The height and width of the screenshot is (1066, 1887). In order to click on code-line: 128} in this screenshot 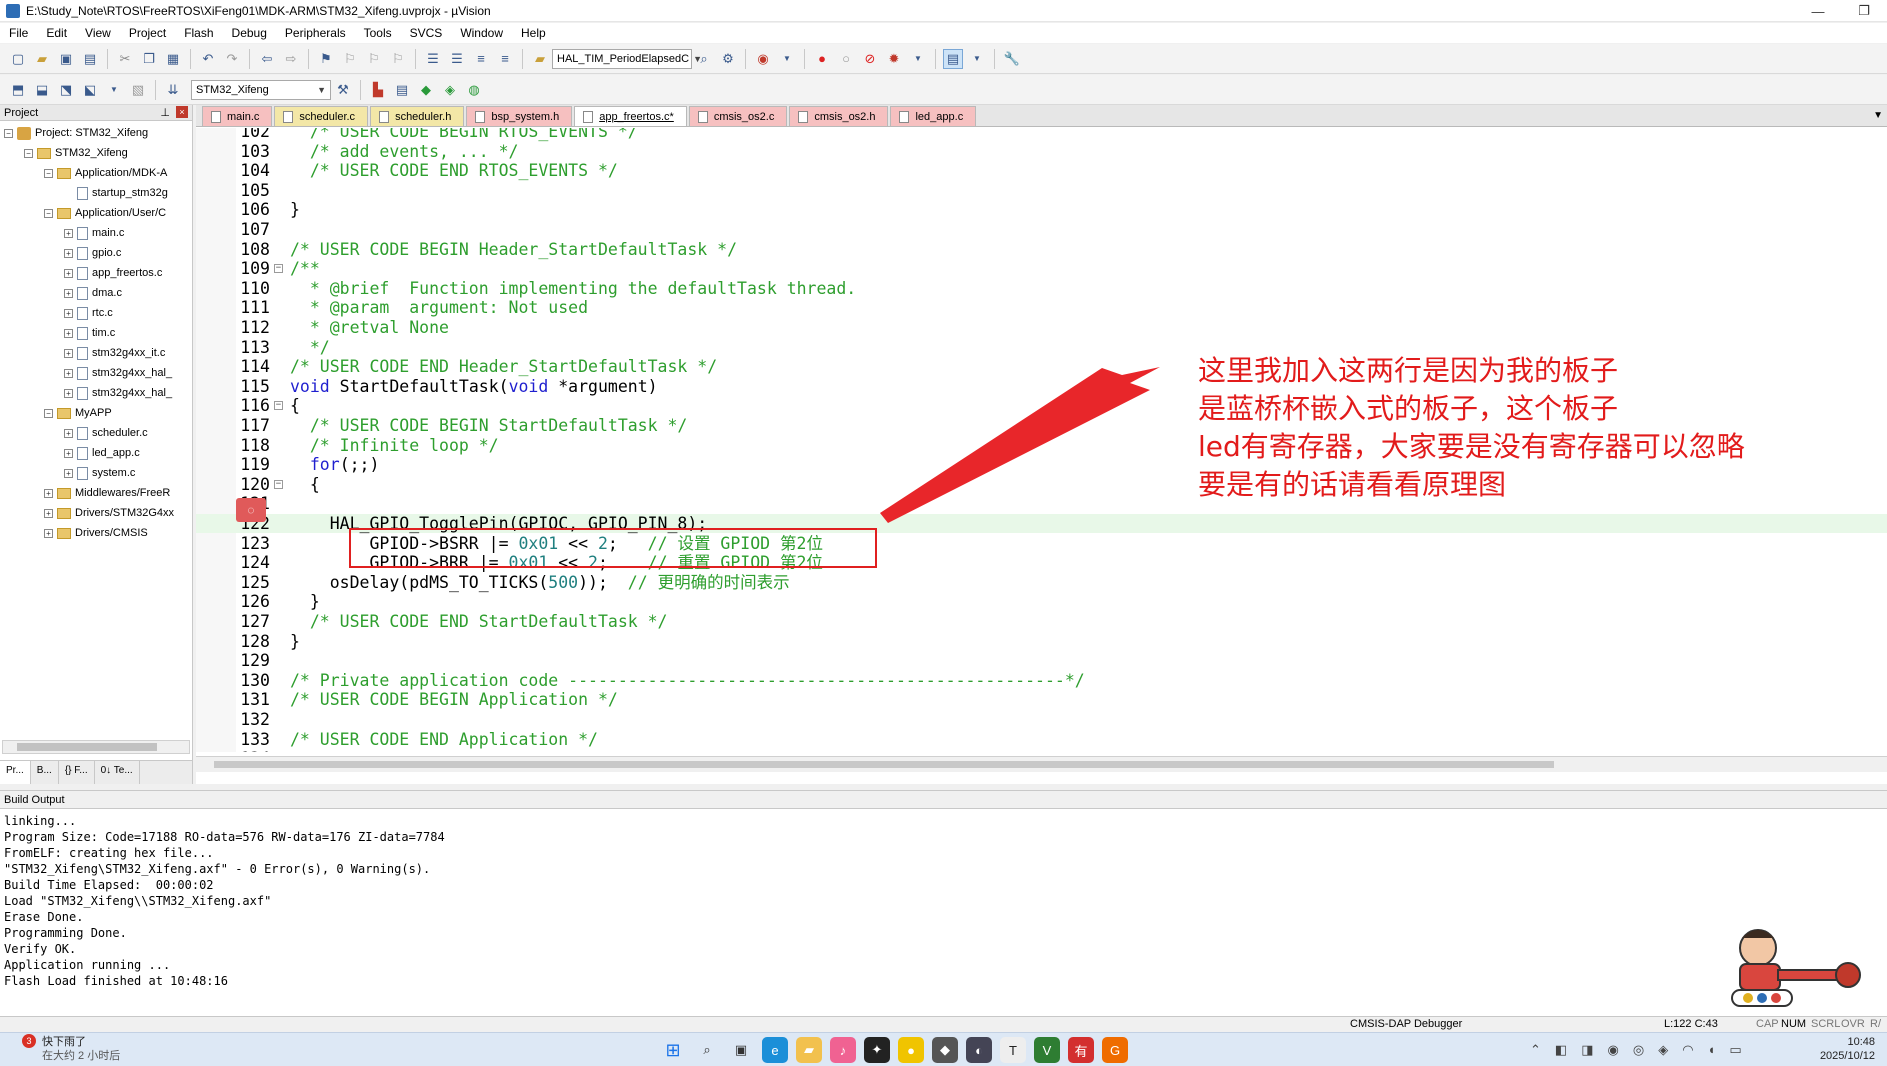, I will do `click(1041, 641)`.